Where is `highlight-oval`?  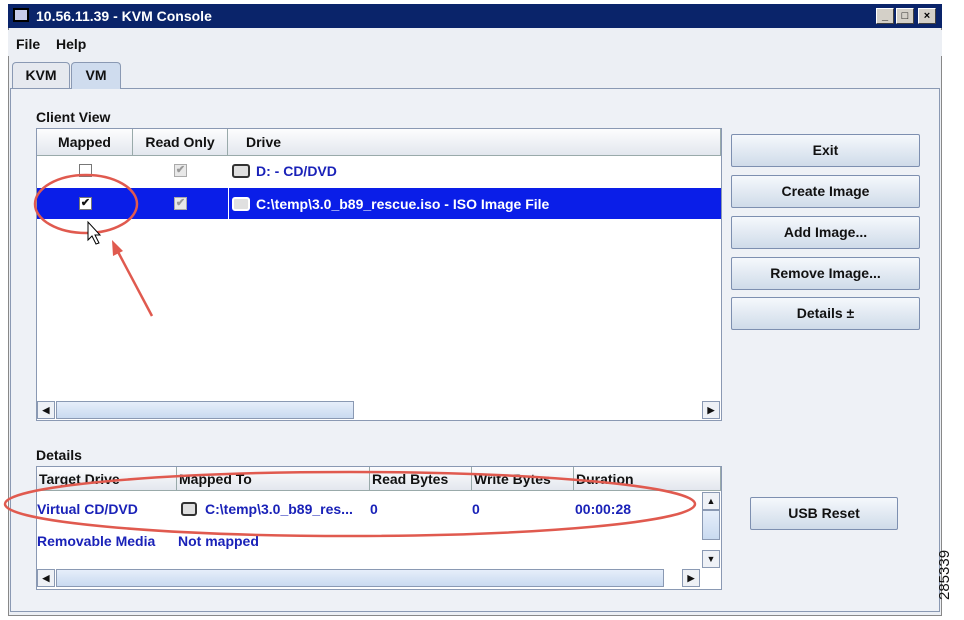 highlight-oval is located at coordinates (350, 504).